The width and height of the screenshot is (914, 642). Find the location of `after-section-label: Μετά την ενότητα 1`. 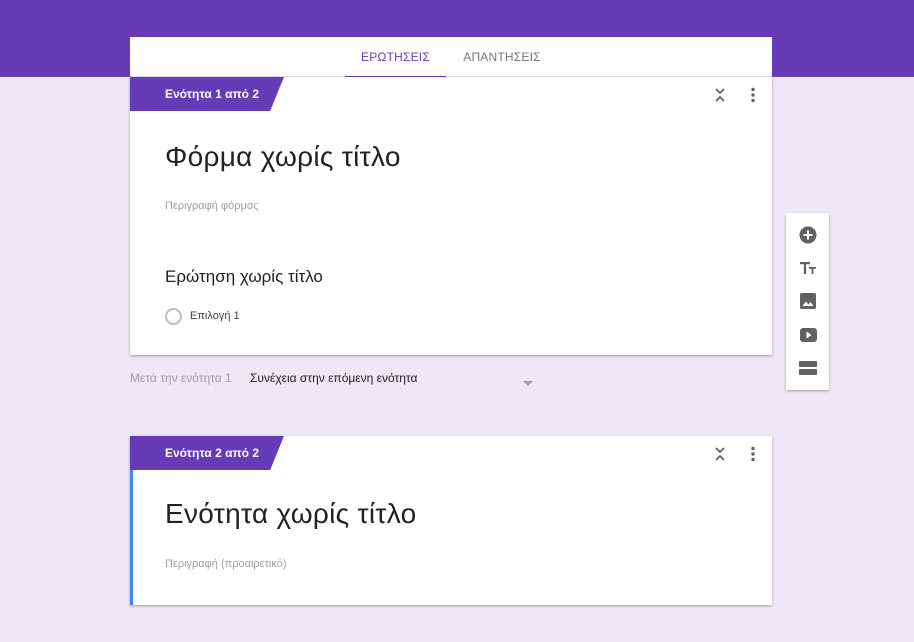

after-section-label: Μετά την ενότητα 1 is located at coordinates (181, 378).